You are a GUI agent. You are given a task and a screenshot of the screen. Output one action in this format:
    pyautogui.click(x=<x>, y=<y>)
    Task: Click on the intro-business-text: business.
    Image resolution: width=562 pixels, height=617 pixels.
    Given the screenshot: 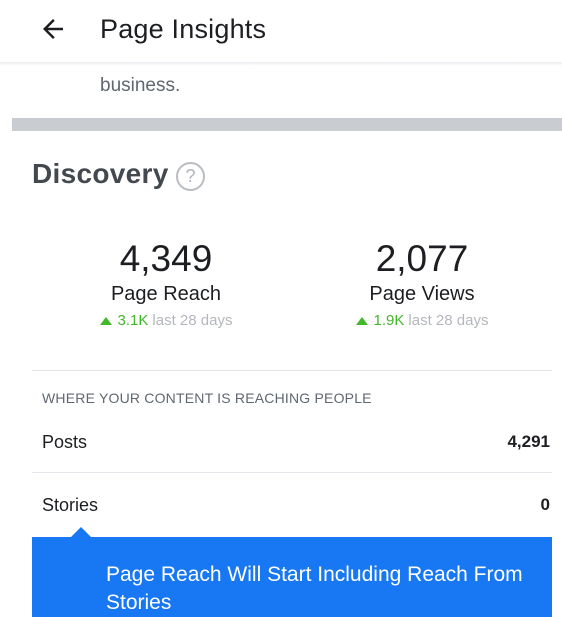 What is the action you would take?
    pyautogui.click(x=140, y=85)
    